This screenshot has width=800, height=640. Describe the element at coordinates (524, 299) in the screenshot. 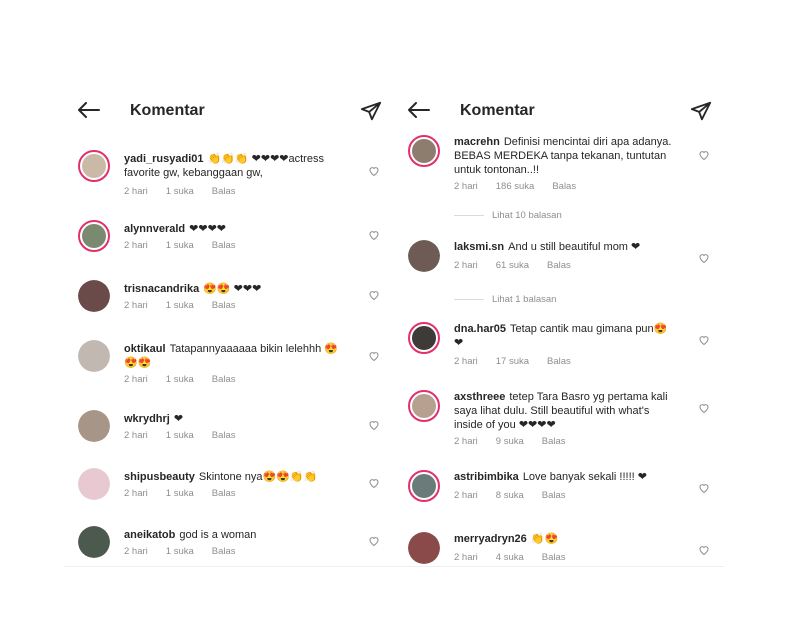

I see `view-replies-label: Lihat 1 balasan` at that location.